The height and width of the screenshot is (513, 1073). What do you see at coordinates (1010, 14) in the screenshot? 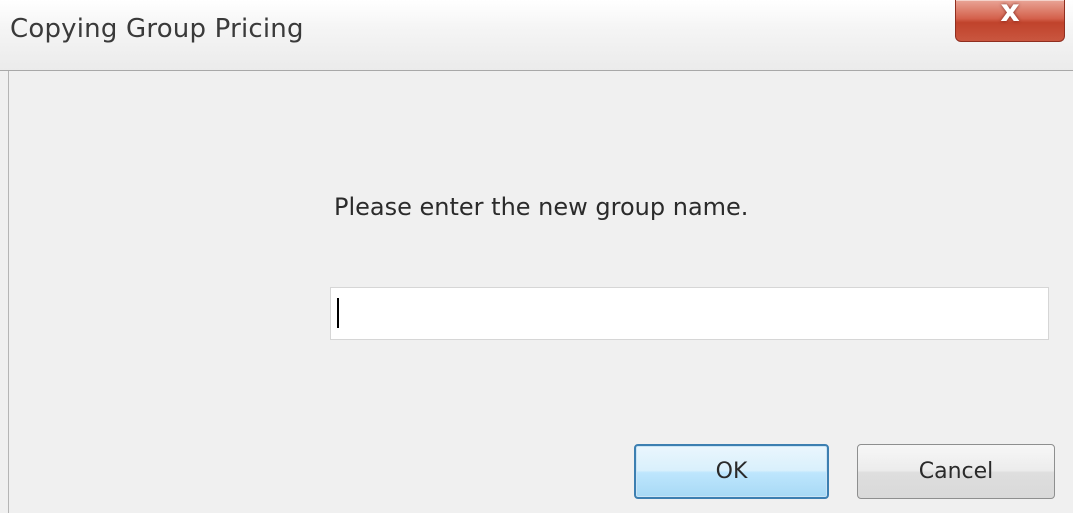
I see `close-icon: x` at bounding box center [1010, 14].